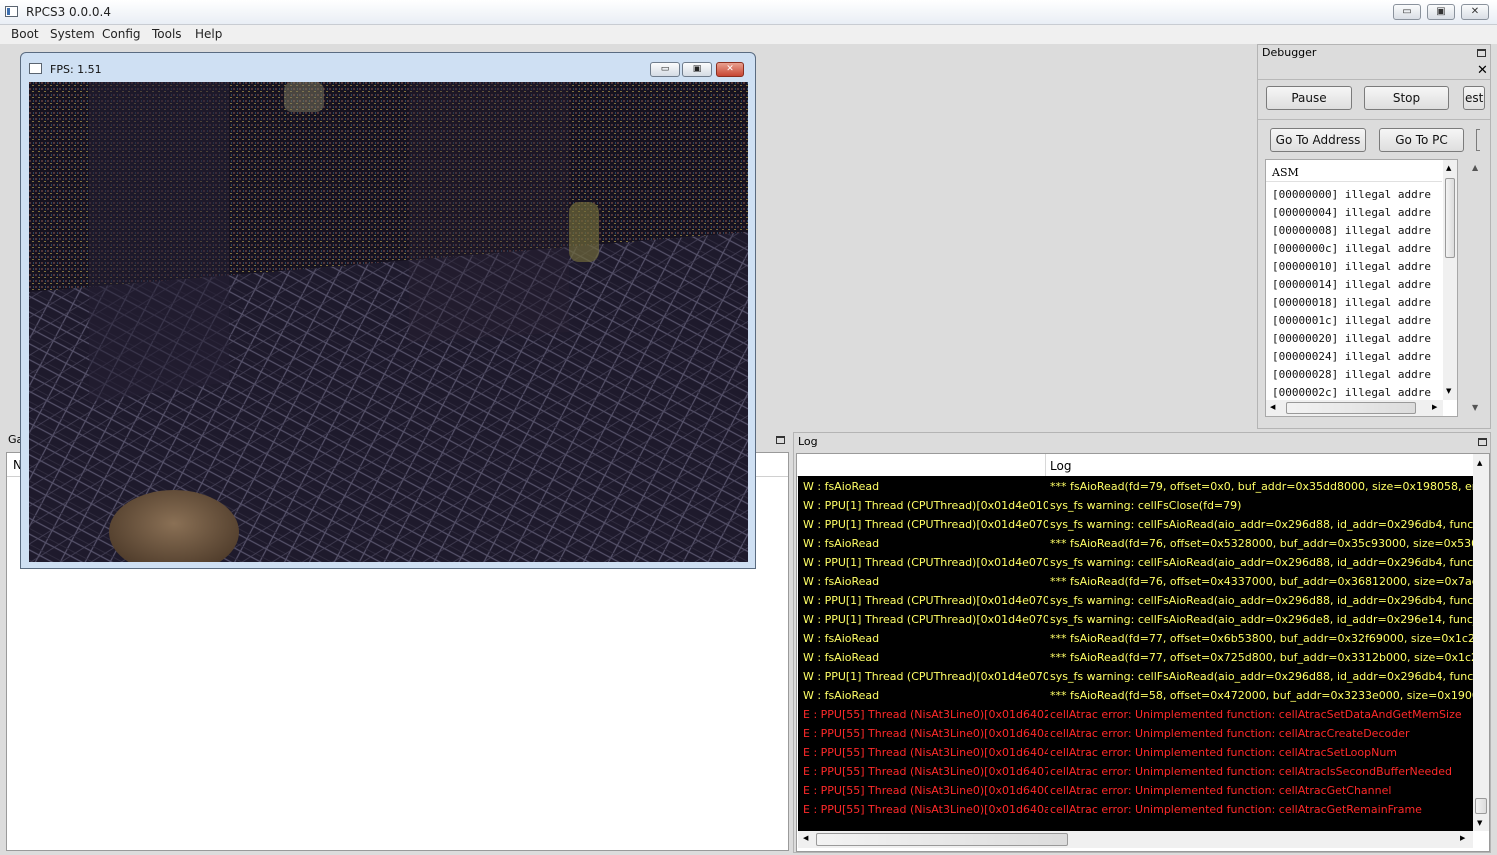 Image resolution: width=1497 pixels, height=855 pixels. Describe the element at coordinates (1434, 407) in the screenshot. I see `scroll-right-icon: ▶` at that location.